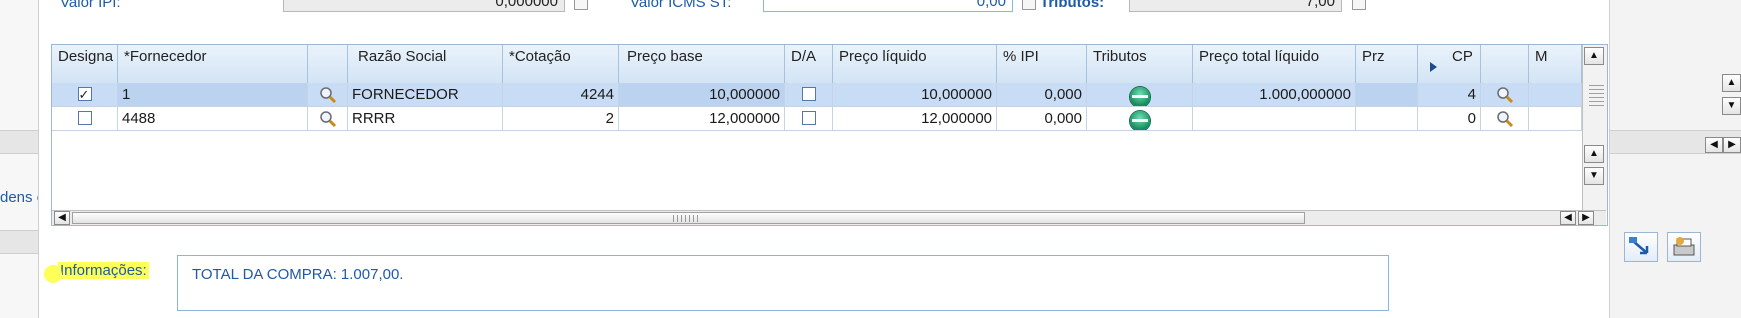 Image resolution: width=1741 pixels, height=318 pixels. I want to click on preco-liquido-cell: 10,000000, so click(915, 95).